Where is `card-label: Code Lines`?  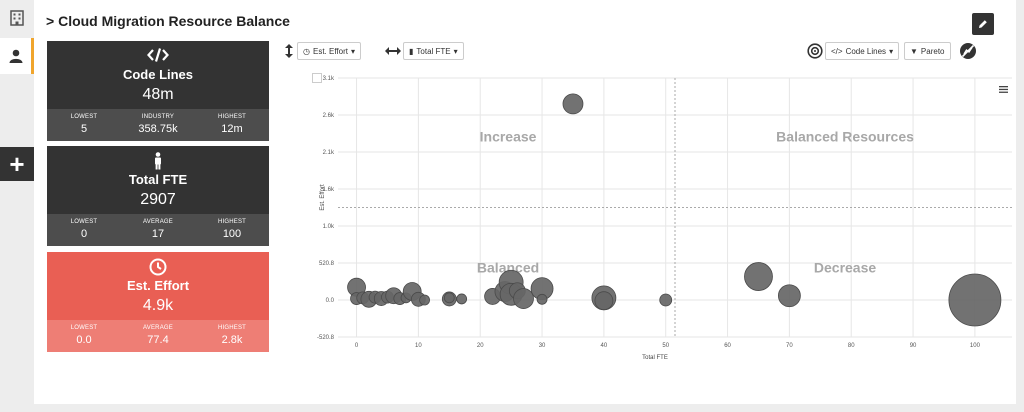
card-label: Code Lines is located at coordinates (158, 74).